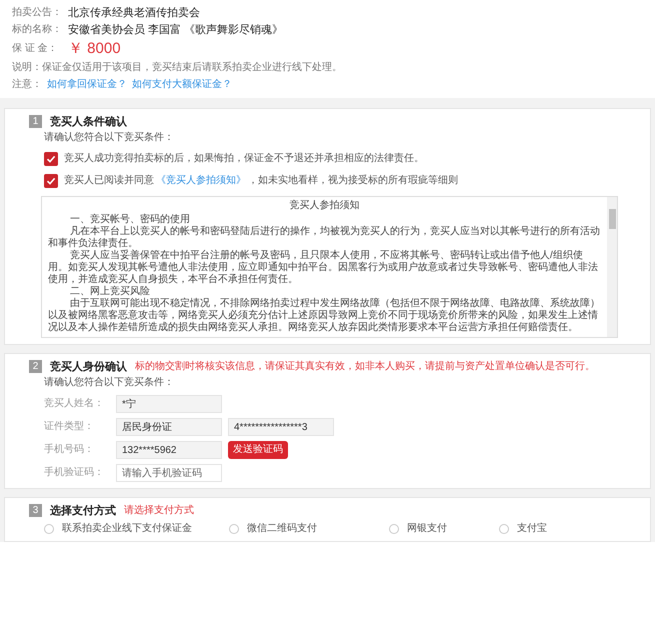  Describe the element at coordinates (27, 85) in the screenshot. I see `note-label: 注意：` at that location.